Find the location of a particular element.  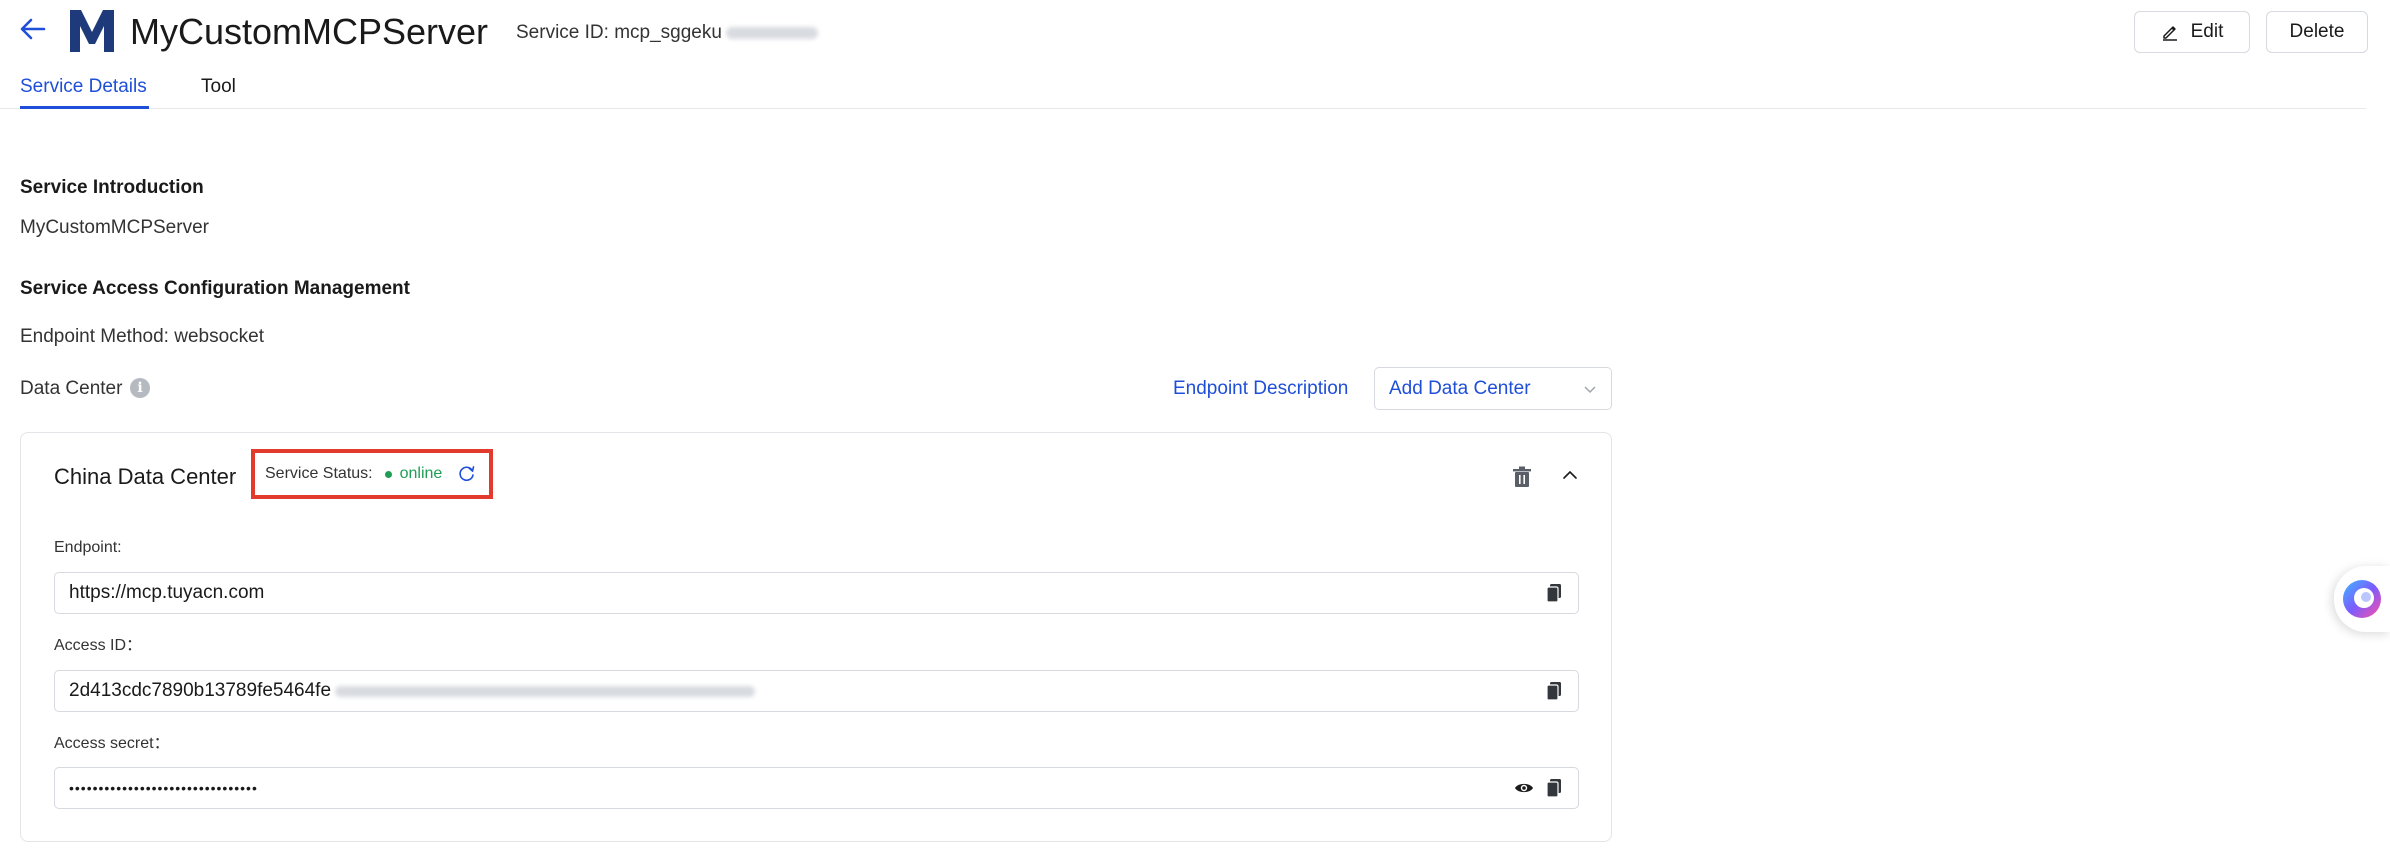

endpoint-description-link: Endpoint Description is located at coordinates (1260, 389).